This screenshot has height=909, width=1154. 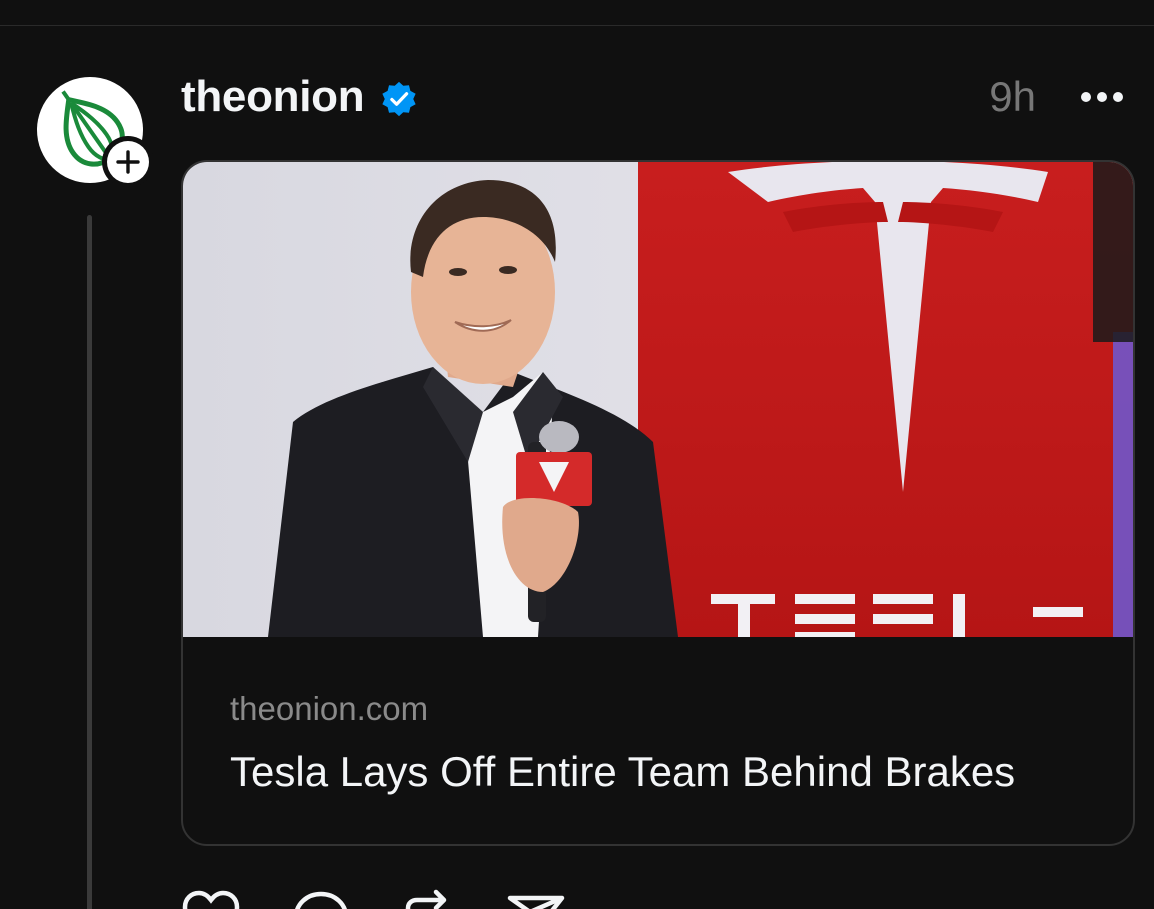 What do you see at coordinates (329, 708) in the screenshot?
I see `link-domain: theonion.com` at bounding box center [329, 708].